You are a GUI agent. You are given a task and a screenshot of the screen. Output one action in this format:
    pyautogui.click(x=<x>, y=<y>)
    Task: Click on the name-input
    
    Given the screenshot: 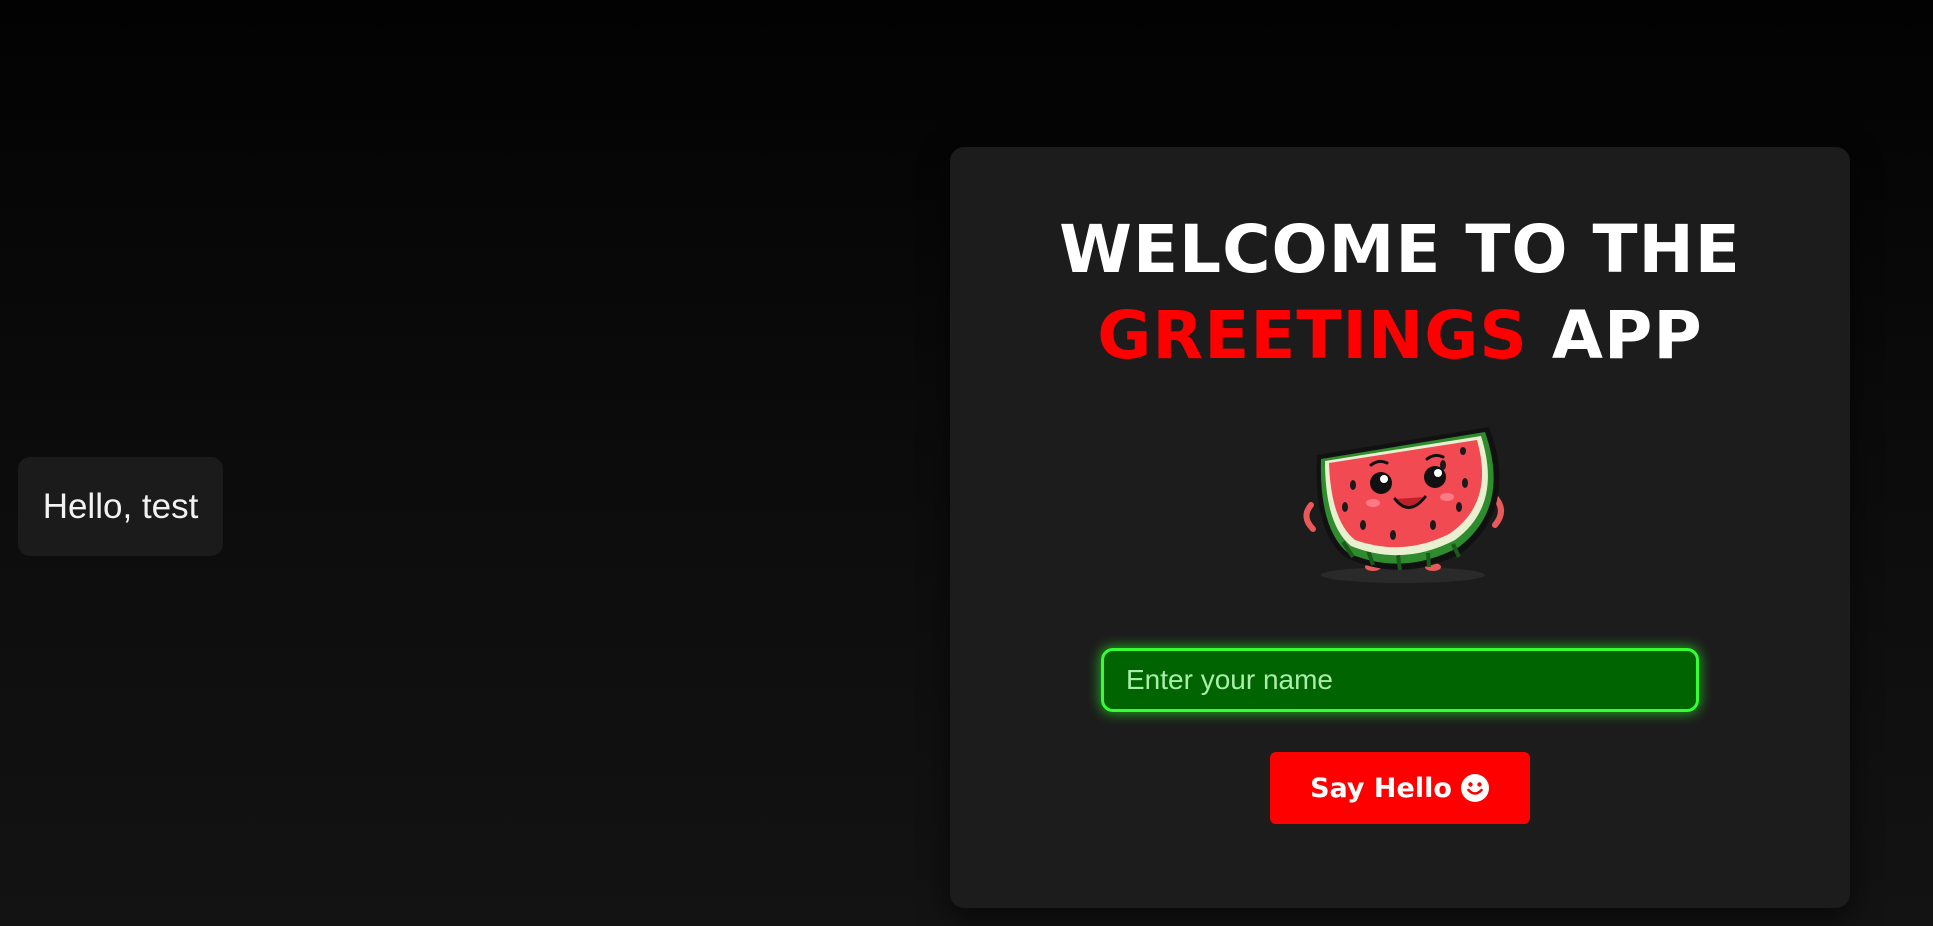 What is the action you would take?
    pyautogui.click(x=1400, y=680)
    